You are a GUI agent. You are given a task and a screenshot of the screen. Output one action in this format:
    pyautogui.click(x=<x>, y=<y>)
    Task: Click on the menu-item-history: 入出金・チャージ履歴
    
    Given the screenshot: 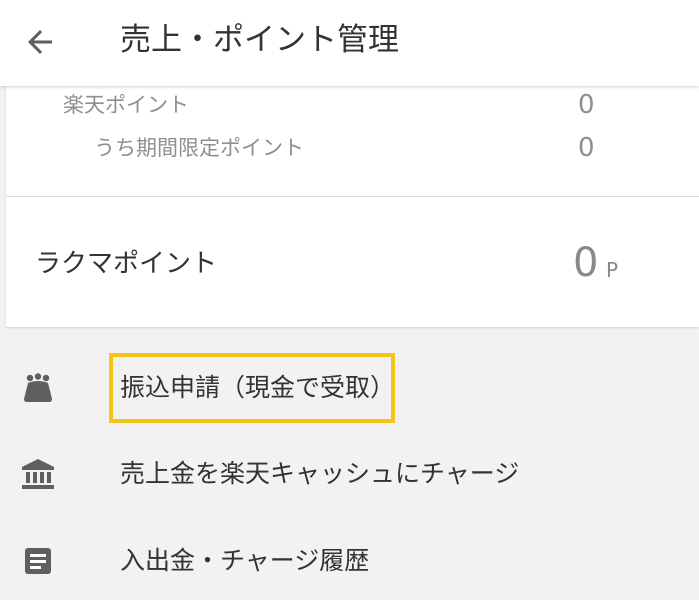 What is the action you would take?
    pyautogui.click(x=349, y=561)
    